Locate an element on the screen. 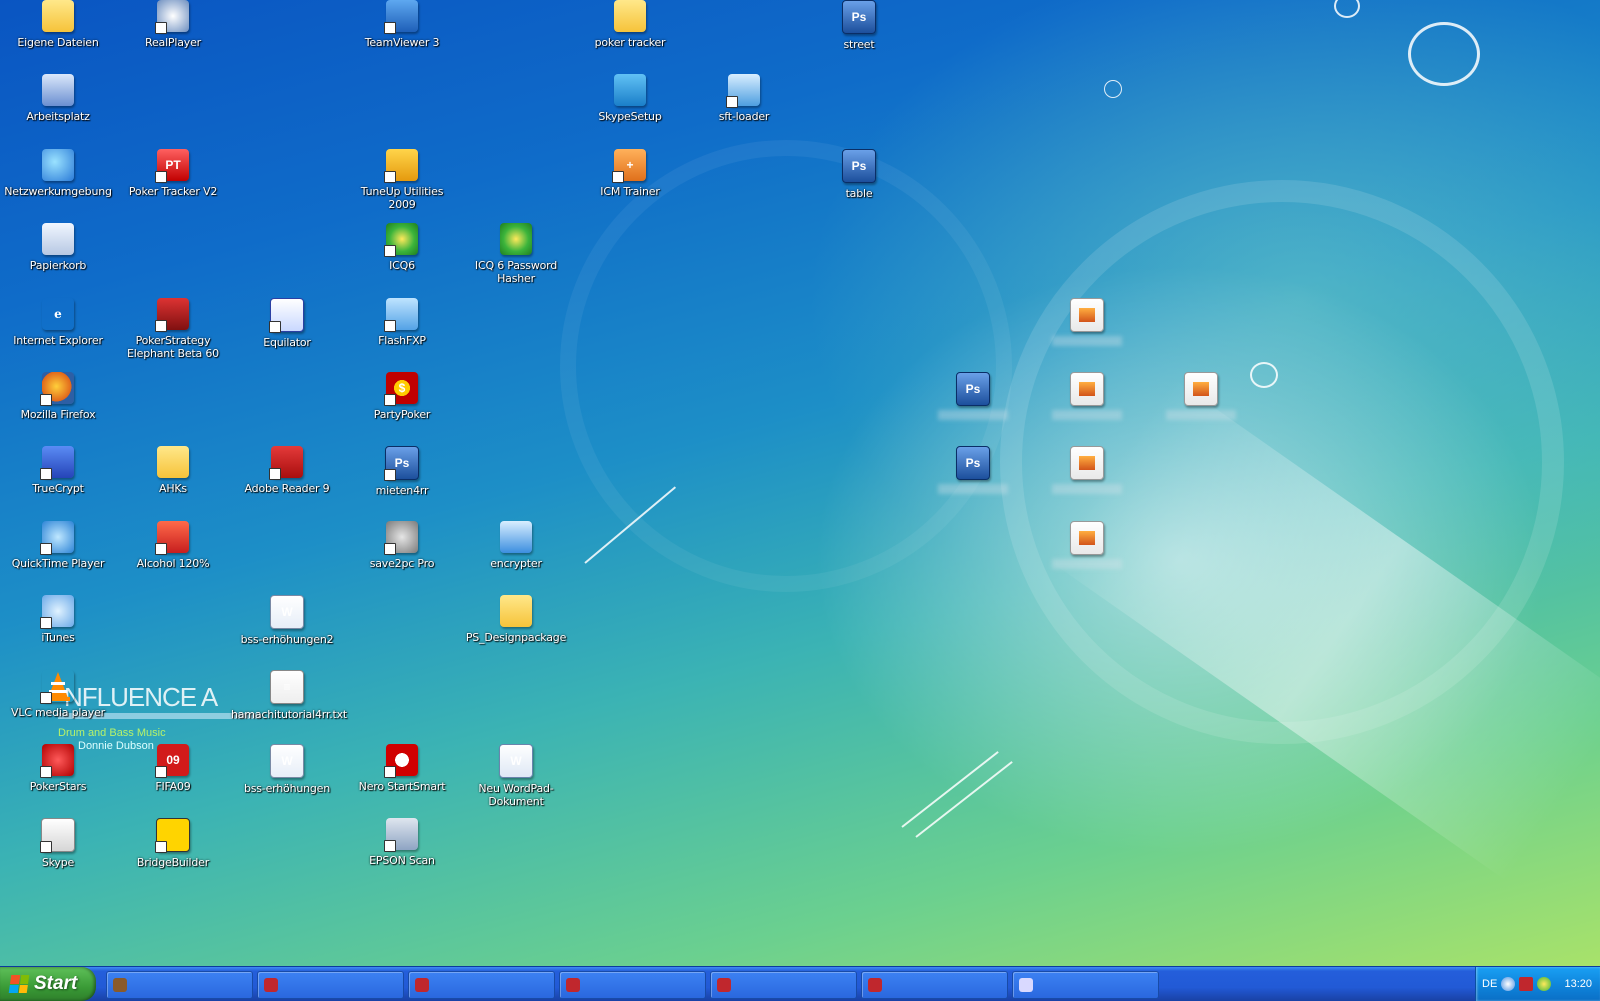  image-file-icon is located at coordinates (1087, 463).